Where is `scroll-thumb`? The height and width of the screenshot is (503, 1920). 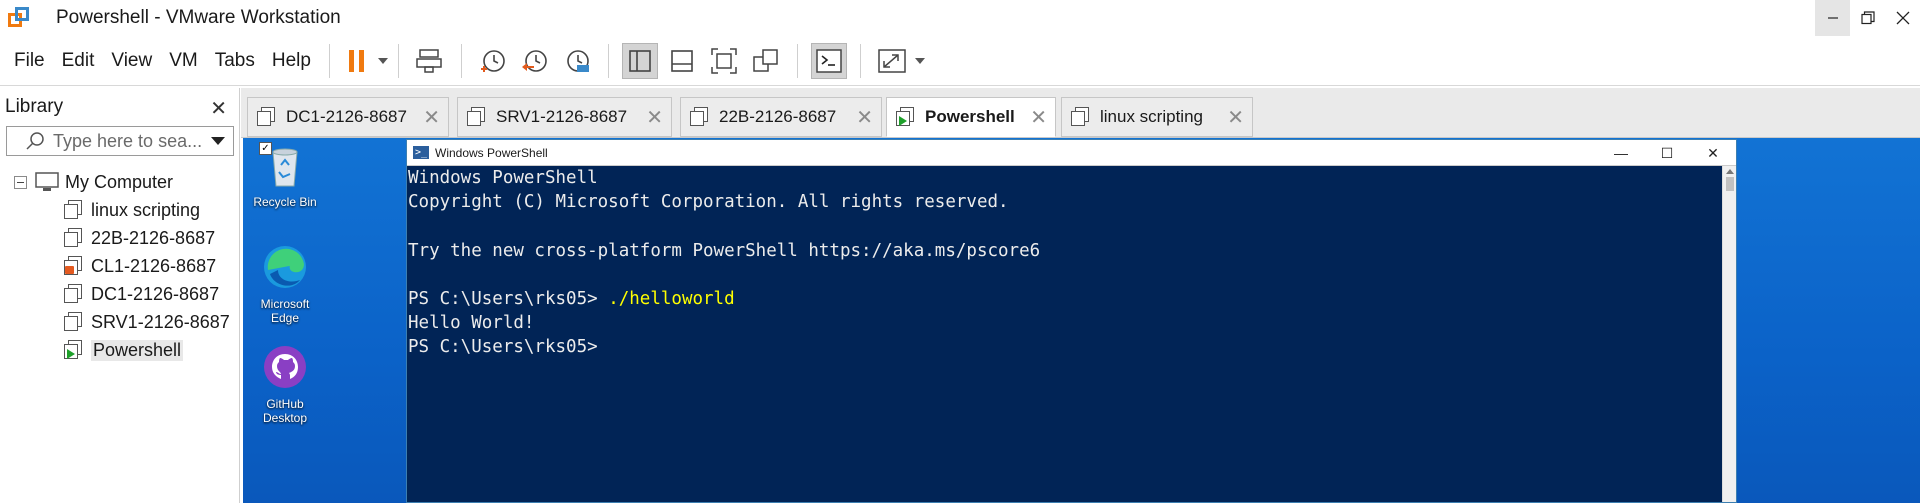 scroll-thumb is located at coordinates (1729, 184).